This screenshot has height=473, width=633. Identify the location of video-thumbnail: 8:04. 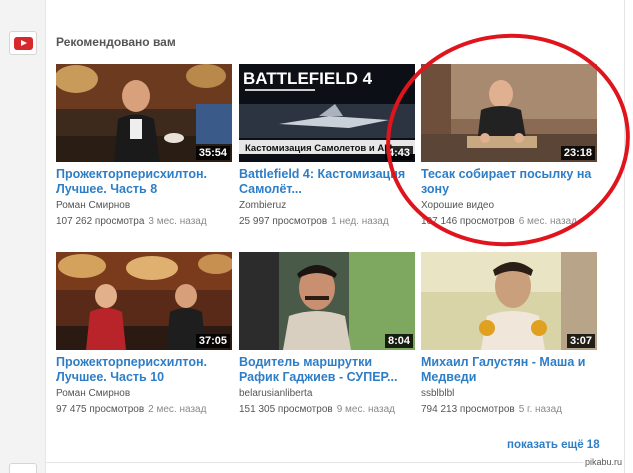
(327, 301).